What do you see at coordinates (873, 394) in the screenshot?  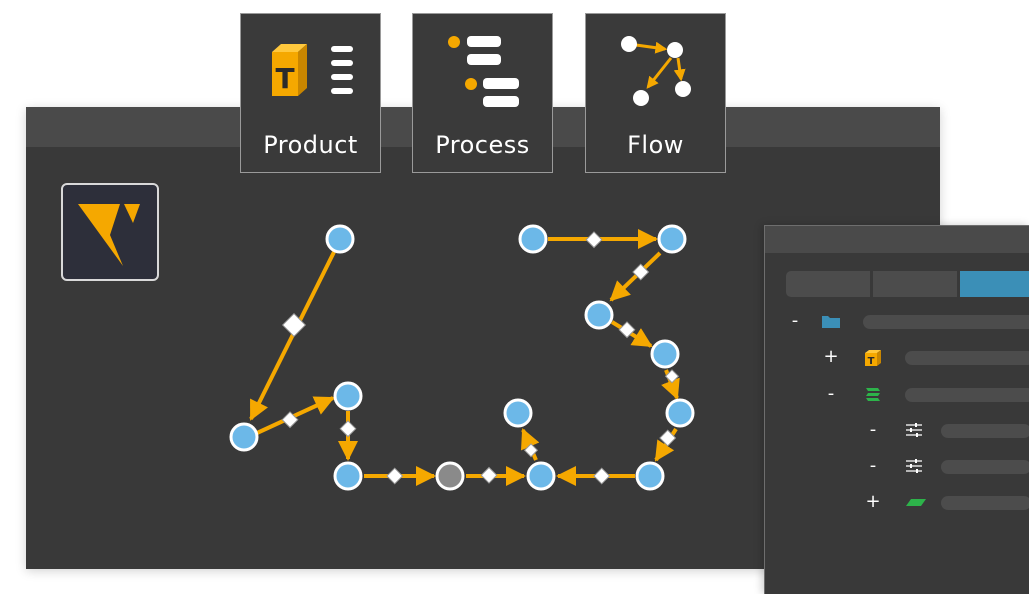 I see `stack-icon` at bounding box center [873, 394].